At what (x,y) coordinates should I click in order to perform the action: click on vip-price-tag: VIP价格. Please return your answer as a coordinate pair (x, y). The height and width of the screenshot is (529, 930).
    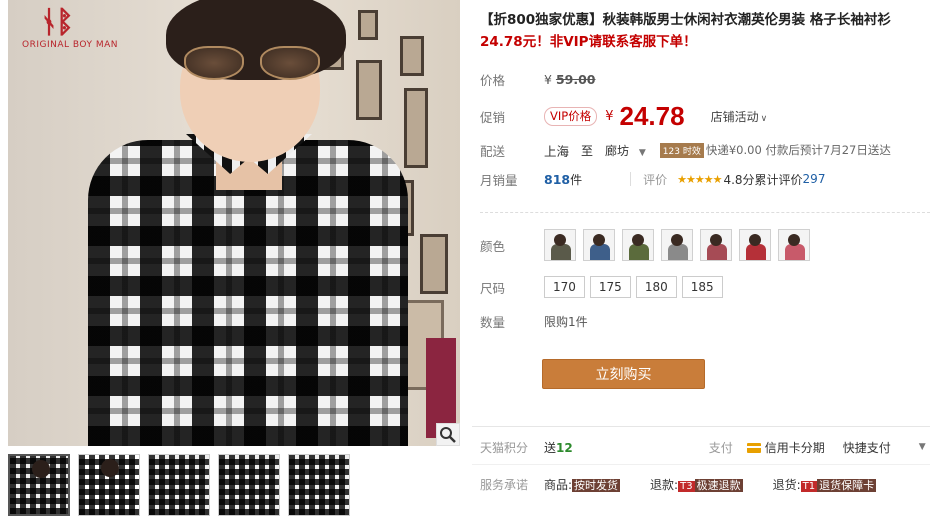
    Looking at the image, I should click on (571, 116).